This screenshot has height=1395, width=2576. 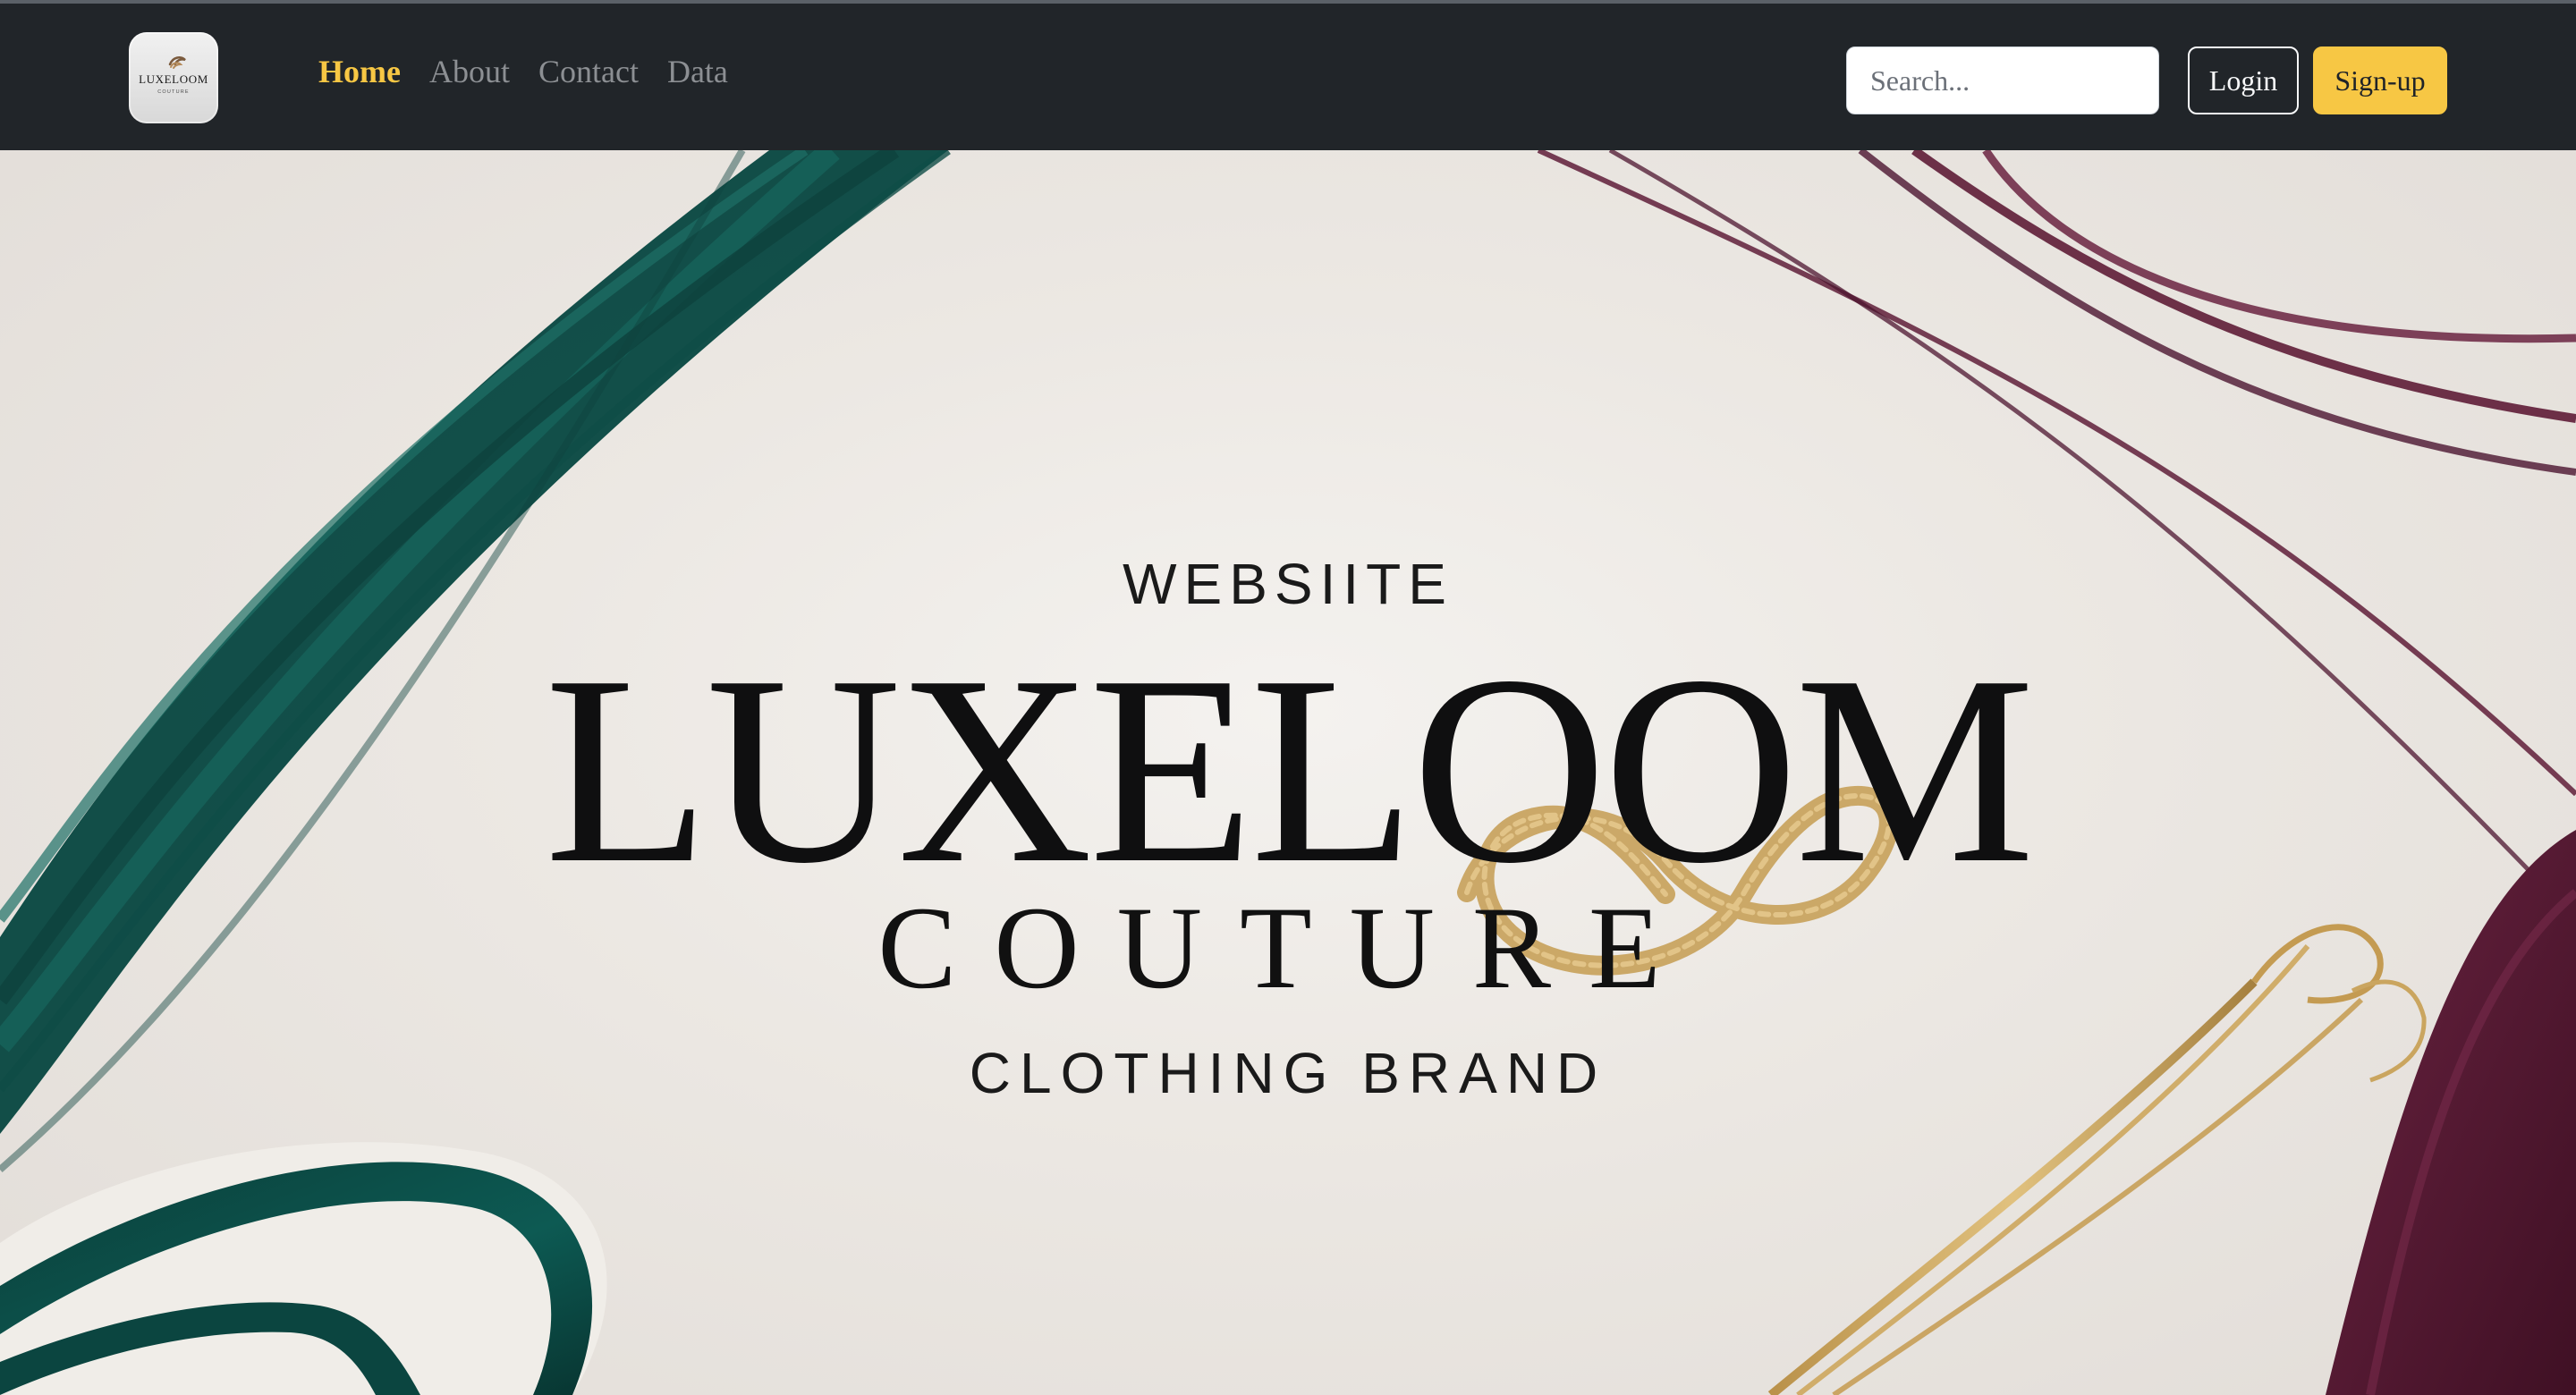 What do you see at coordinates (697, 71) in the screenshot?
I see `nav-data-link: Data` at bounding box center [697, 71].